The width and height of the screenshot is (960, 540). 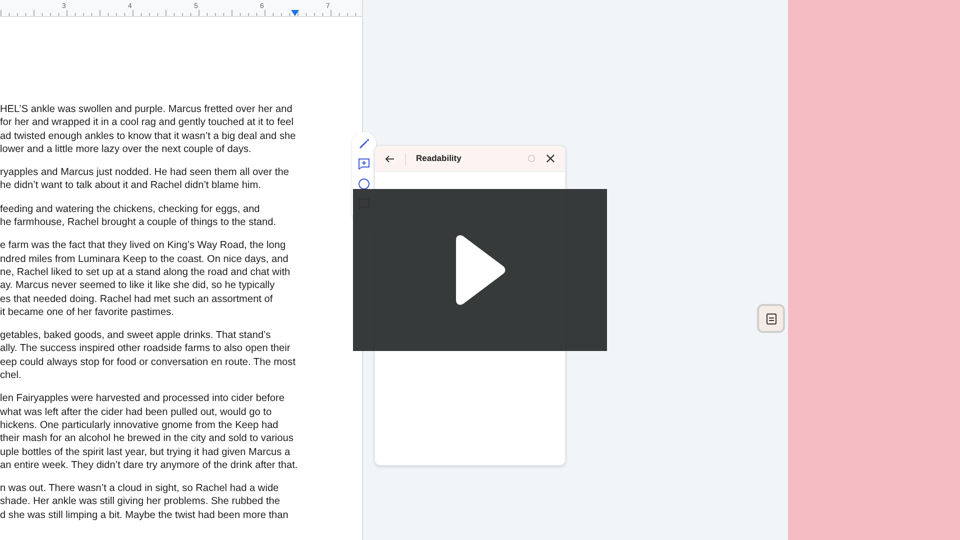 What do you see at coordinates (145, 173) in the screenshot?
I see `text-line: ryapples and Marcus just nodded. He had seen them all over the` at bounding box center [145, 173].